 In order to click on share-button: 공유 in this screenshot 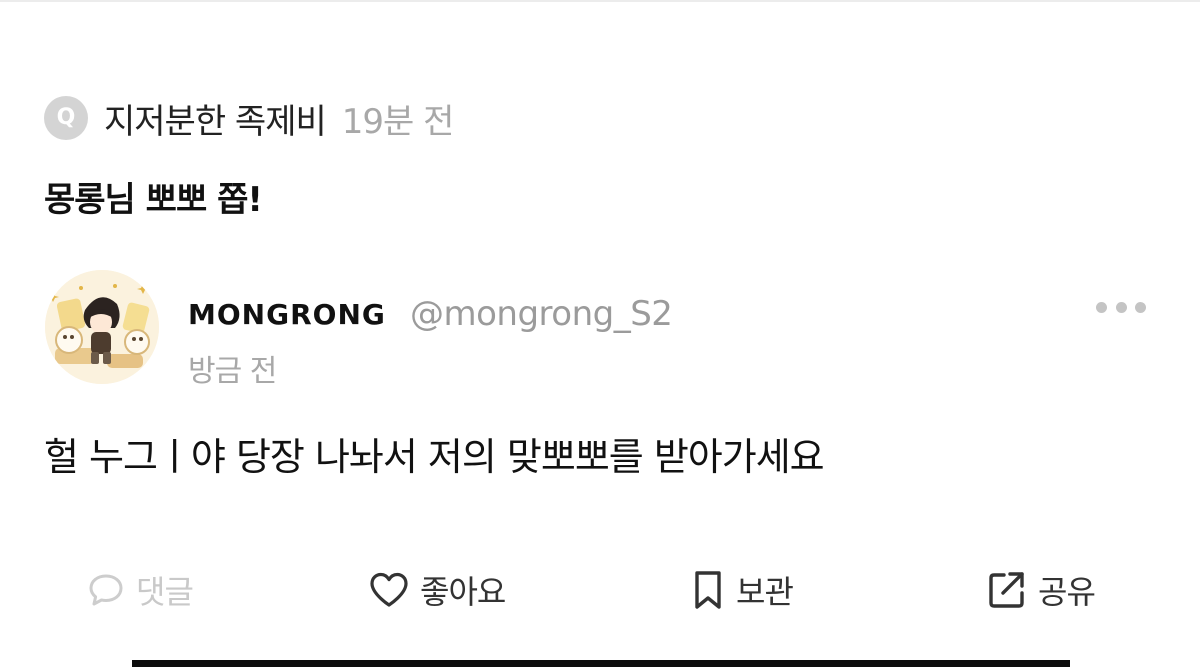, I will do `click(1041, 590)`.